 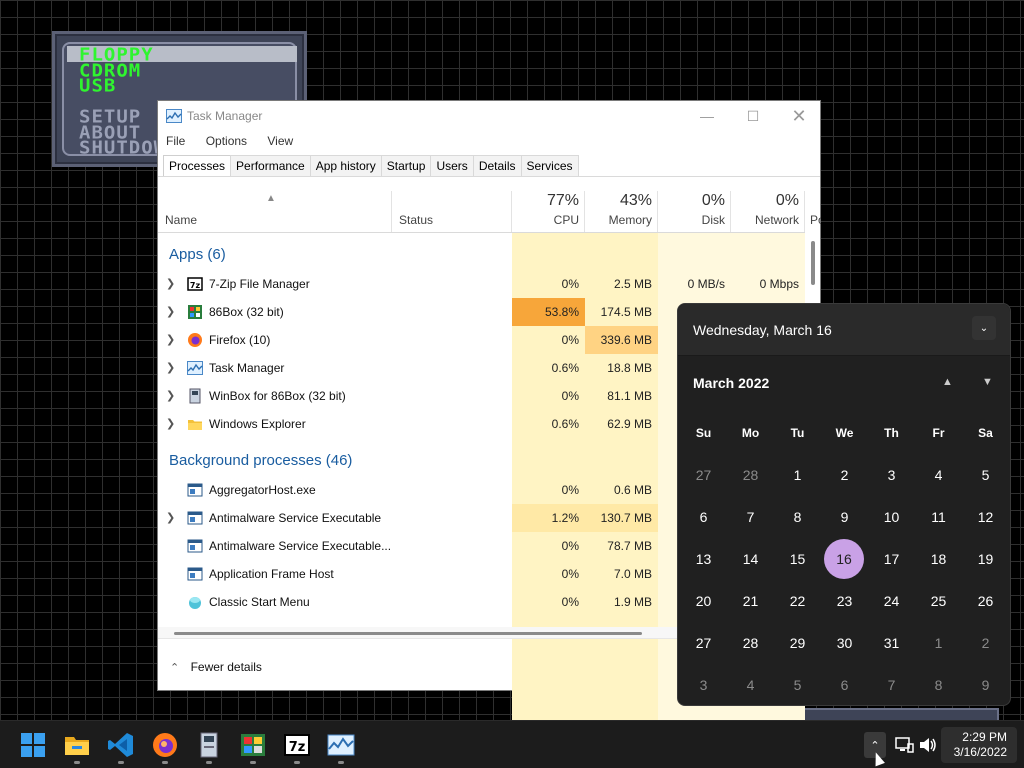 What do you see at coordinates (938, 559) in the screenshot?
I see `calendar-day: 18` at bounding box center [938, 559].